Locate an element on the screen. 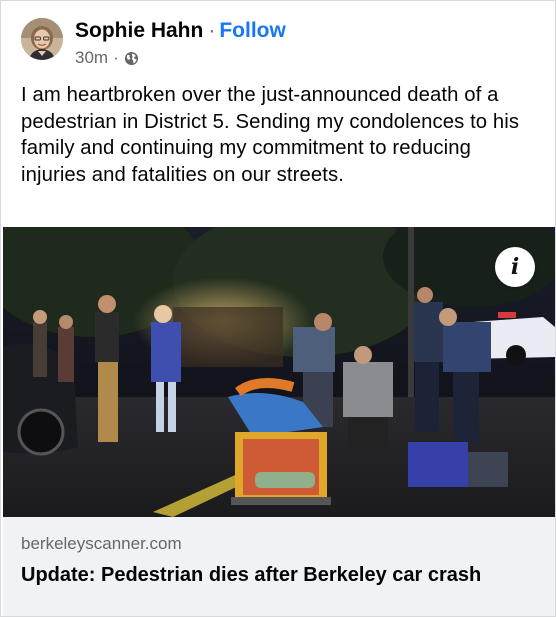 The height and width of the screenshot is (617, 556). info-button: i is located at coordinates (515, 267).